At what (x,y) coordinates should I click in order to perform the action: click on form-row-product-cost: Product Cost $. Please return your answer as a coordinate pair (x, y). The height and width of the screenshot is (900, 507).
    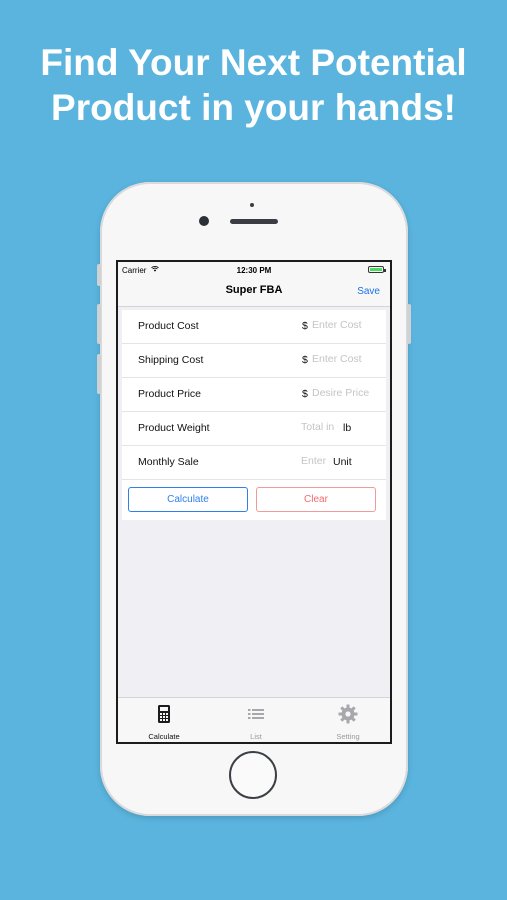
    Looking at the image, I should click on (254, 327).